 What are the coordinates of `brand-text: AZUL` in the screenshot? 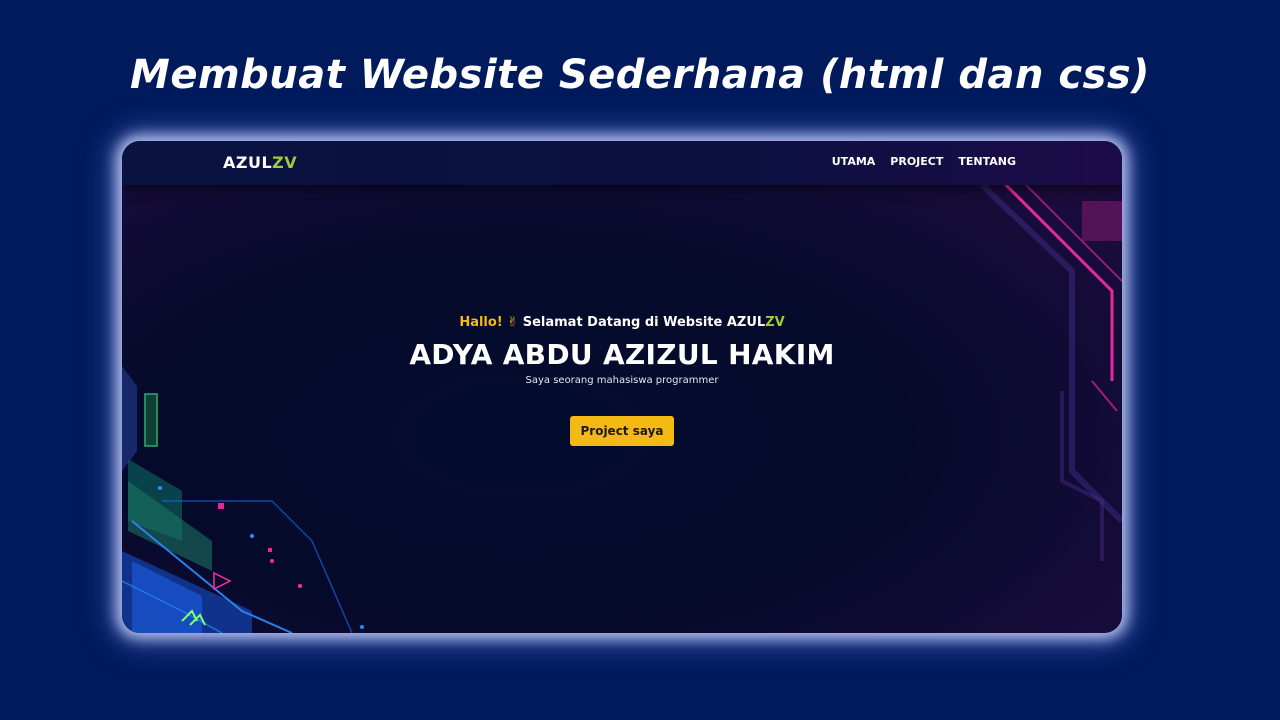 It's located at (248, 162).